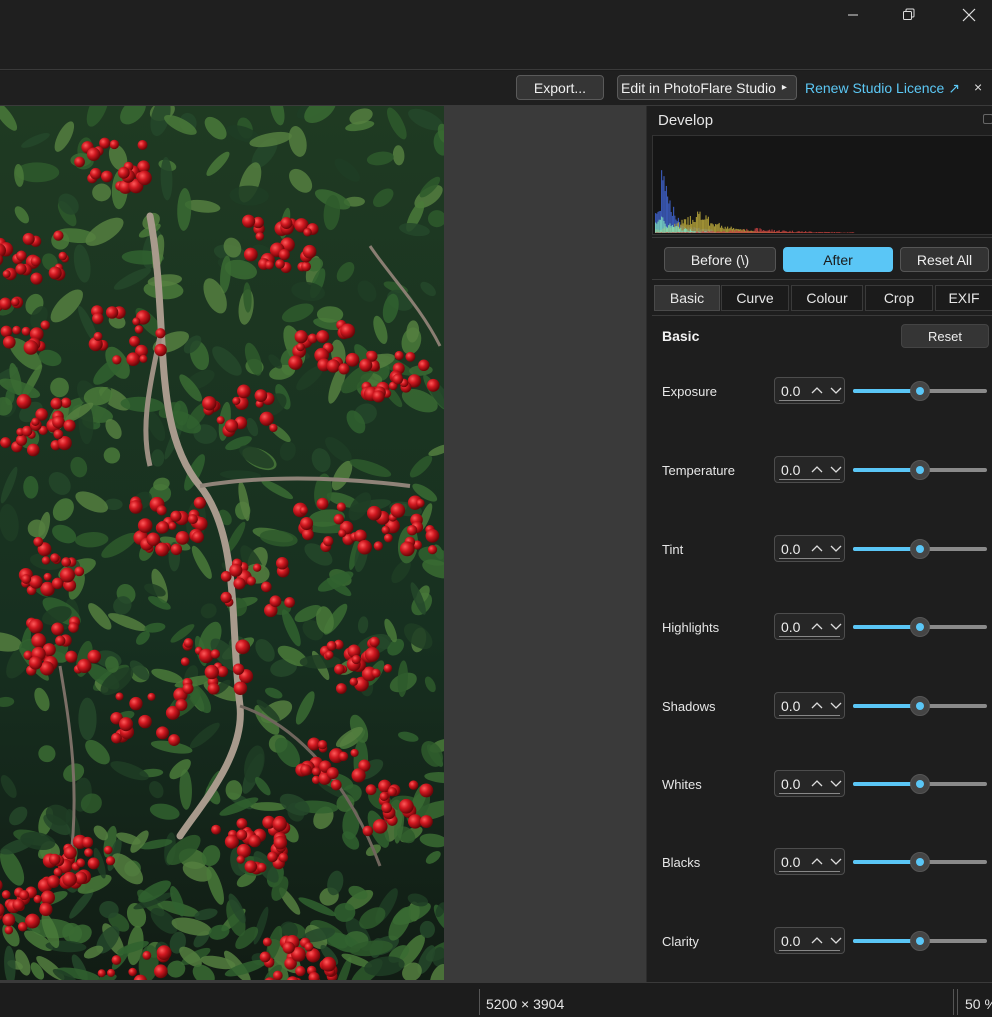 This screenshot has height=1017, width=992. What do you see at coordinates (790, 549) in the screenshot?
I see `tint-value: 0.0` at bounding box center [790, 549].